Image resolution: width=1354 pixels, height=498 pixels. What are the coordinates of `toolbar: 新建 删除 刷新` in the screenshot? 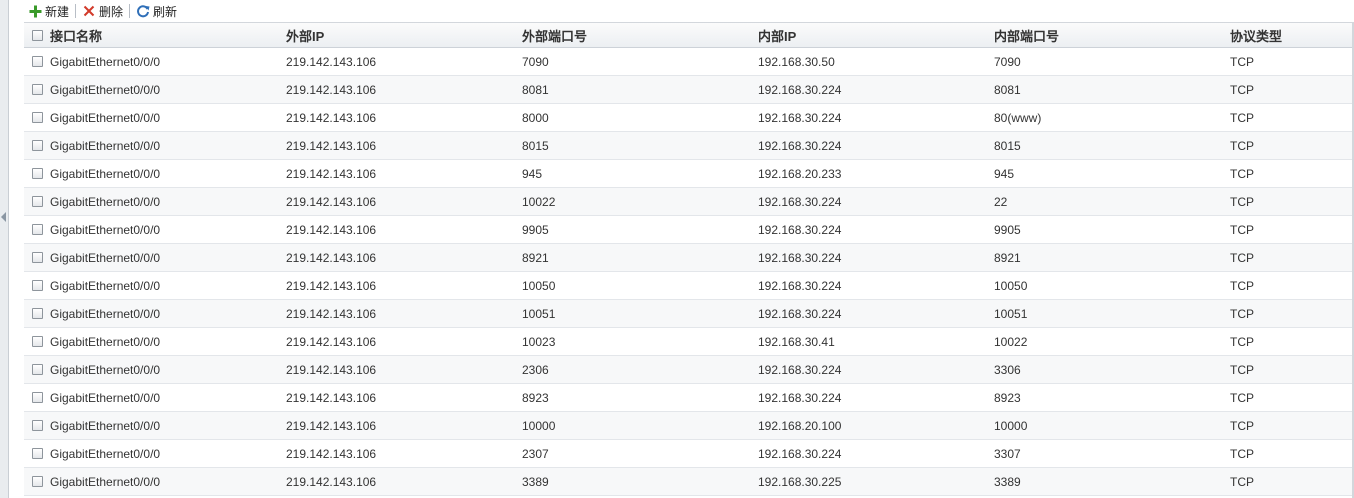 It's located at (689, 11).